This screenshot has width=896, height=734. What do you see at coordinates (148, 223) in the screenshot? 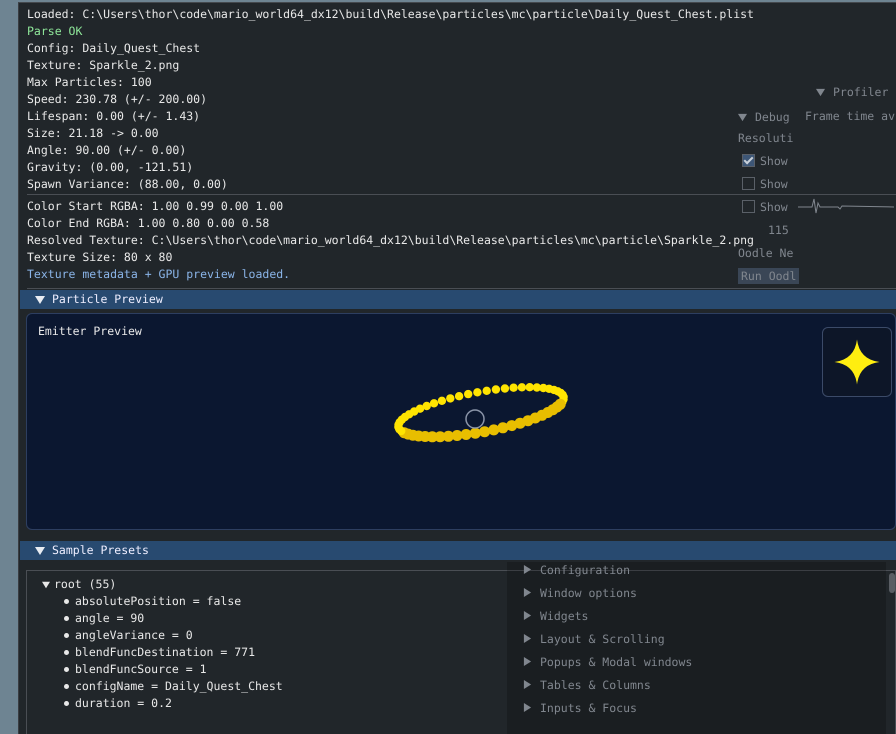
I see `info-line: Color End RGBA: 1.00 0.80 0.00 0.58` at bounding box center [148, 223].